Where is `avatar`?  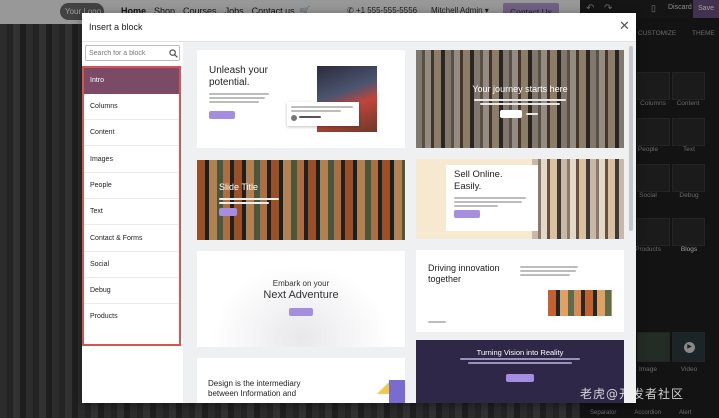
avatar is located at coordinates (294, 118).